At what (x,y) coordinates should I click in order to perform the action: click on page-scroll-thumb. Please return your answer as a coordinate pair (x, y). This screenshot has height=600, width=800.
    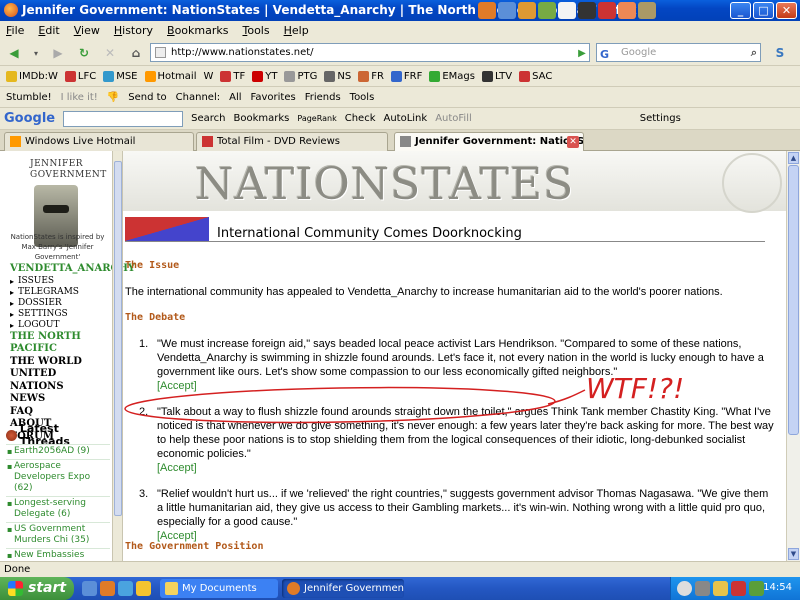
    Looking at the image, I should click on (793, 300).